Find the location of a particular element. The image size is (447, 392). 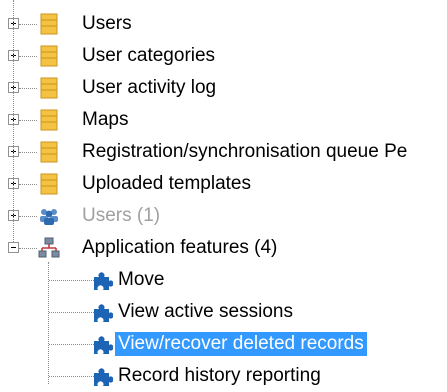

tree-node-label: View/recover deleted records is located at coordinates (241, 344).